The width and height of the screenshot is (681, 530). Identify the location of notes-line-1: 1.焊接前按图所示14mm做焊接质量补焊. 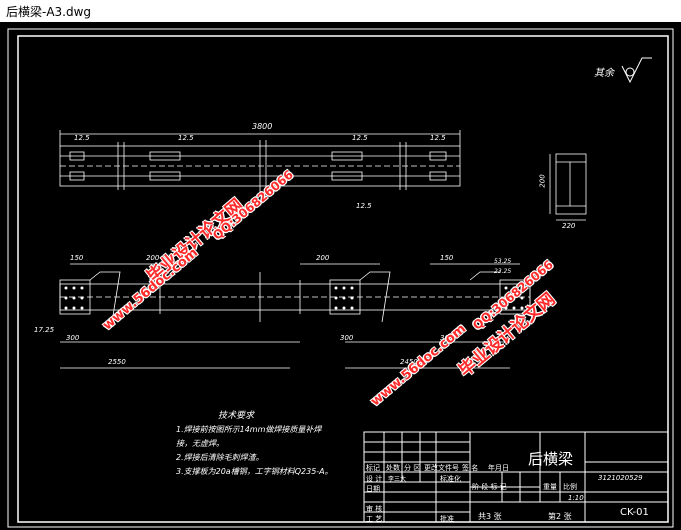
(249, 429).